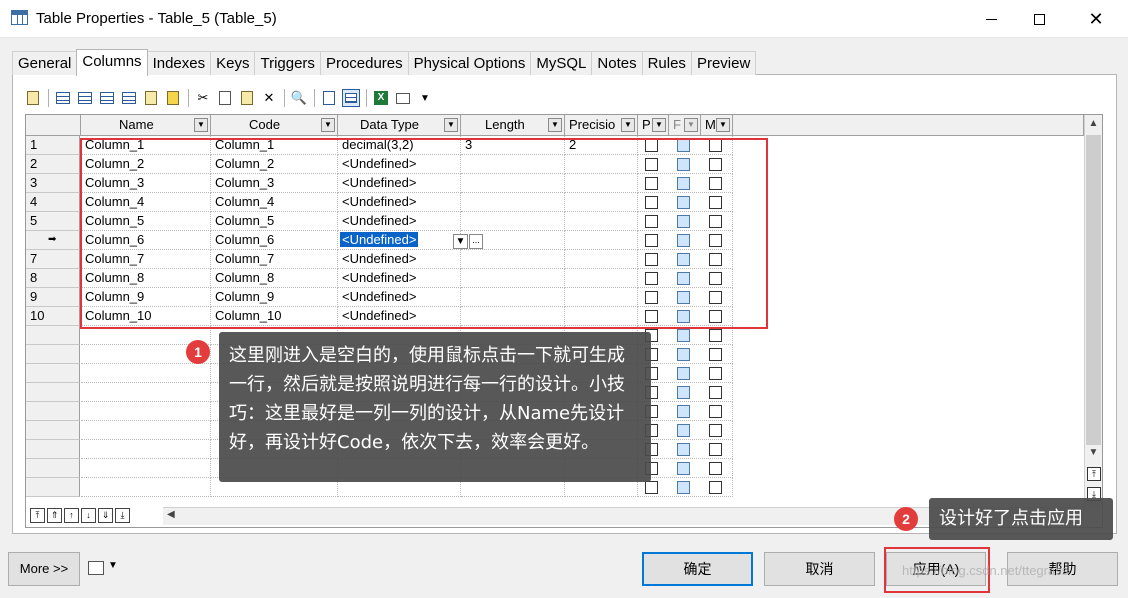 The image size is (1128, 598). Describe the element at coordinates (1039, 19) in the screenshot. I see `maximize-button` at that location.